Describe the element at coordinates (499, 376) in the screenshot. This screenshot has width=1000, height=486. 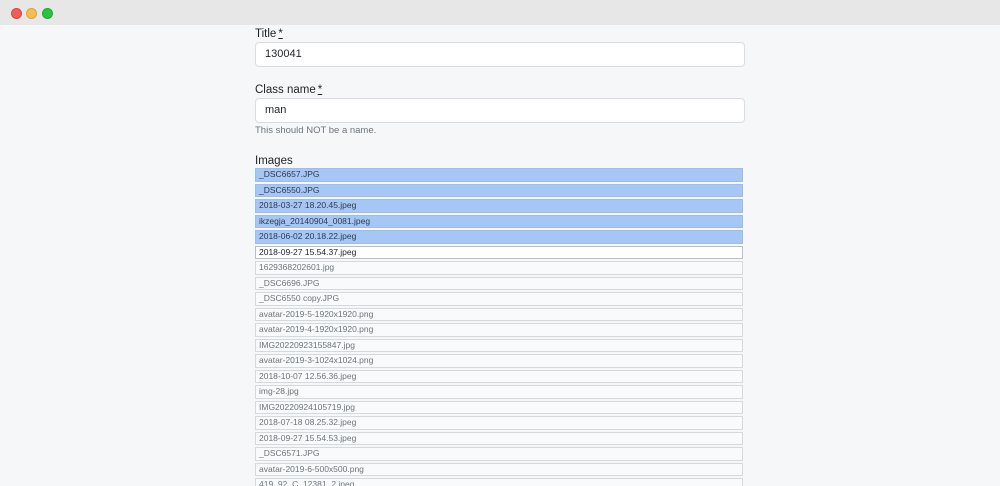
I see `image-option: 2018-10-07 12.56.36.jpeg` at that location.